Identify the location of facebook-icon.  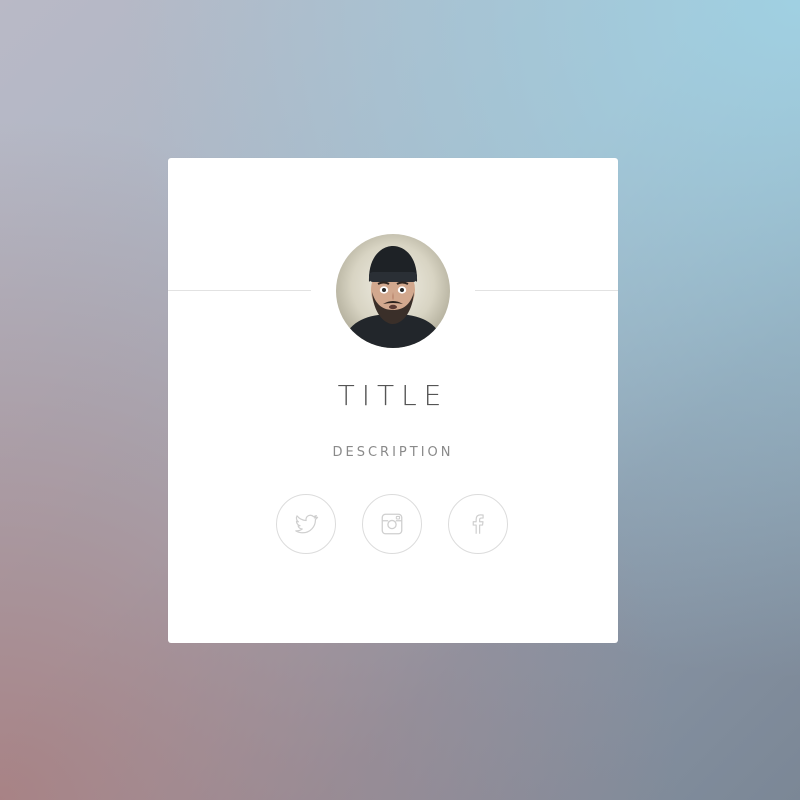
(478, 524).